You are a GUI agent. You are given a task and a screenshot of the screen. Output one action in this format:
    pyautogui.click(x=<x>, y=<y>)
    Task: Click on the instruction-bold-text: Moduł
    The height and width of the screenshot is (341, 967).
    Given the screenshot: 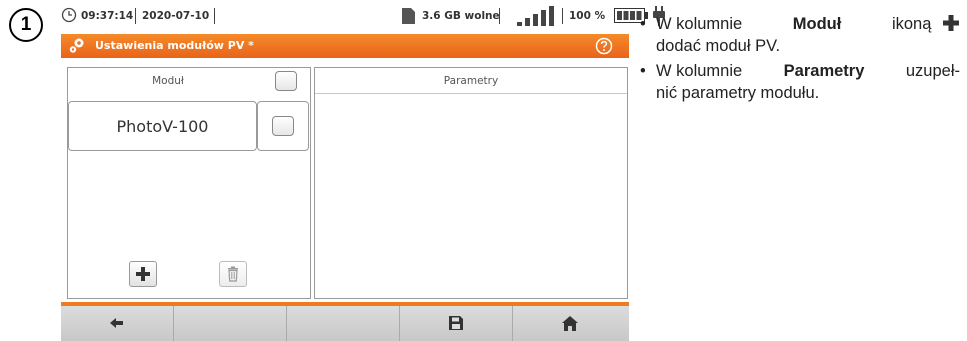 What is the action you would take?
    pyautogui.click(x=817, y=24)
    